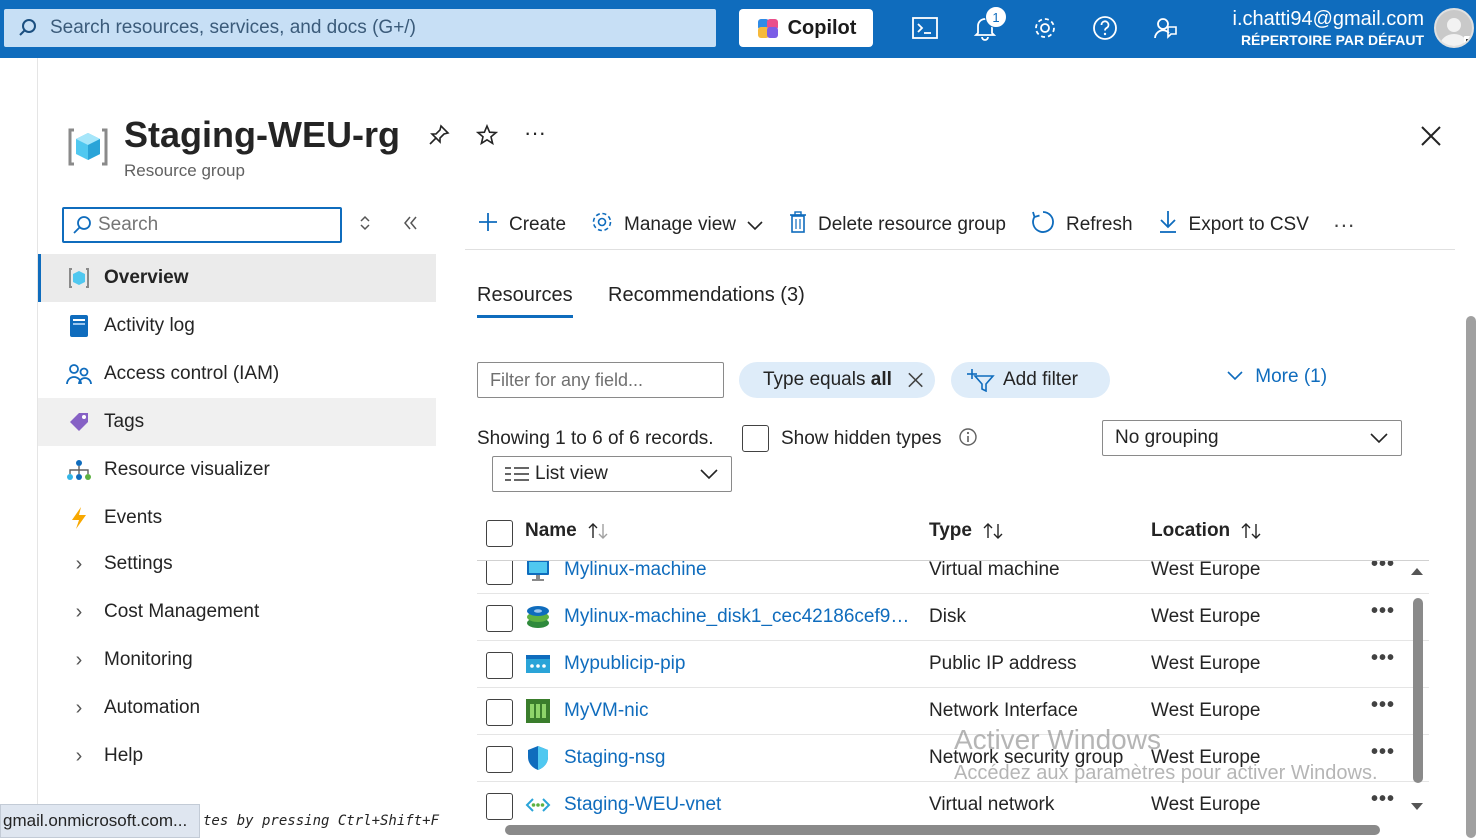  Describe the element at coordinates (1045, 28) in the screenshot. I see `gear-icon` at that location.